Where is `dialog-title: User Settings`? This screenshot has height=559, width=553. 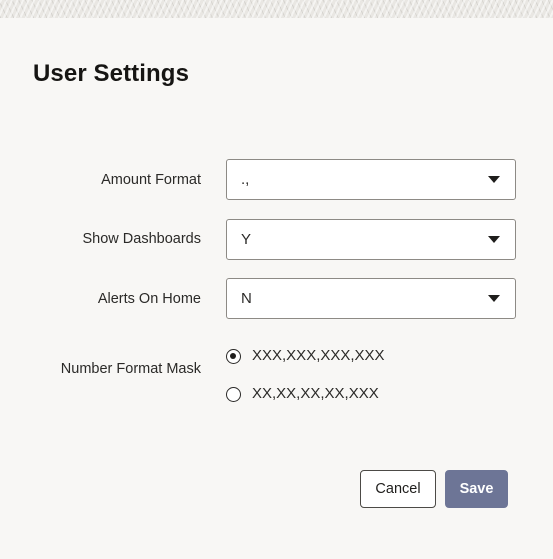
dialog-title: User Settings is located at coordinates (111, 73).